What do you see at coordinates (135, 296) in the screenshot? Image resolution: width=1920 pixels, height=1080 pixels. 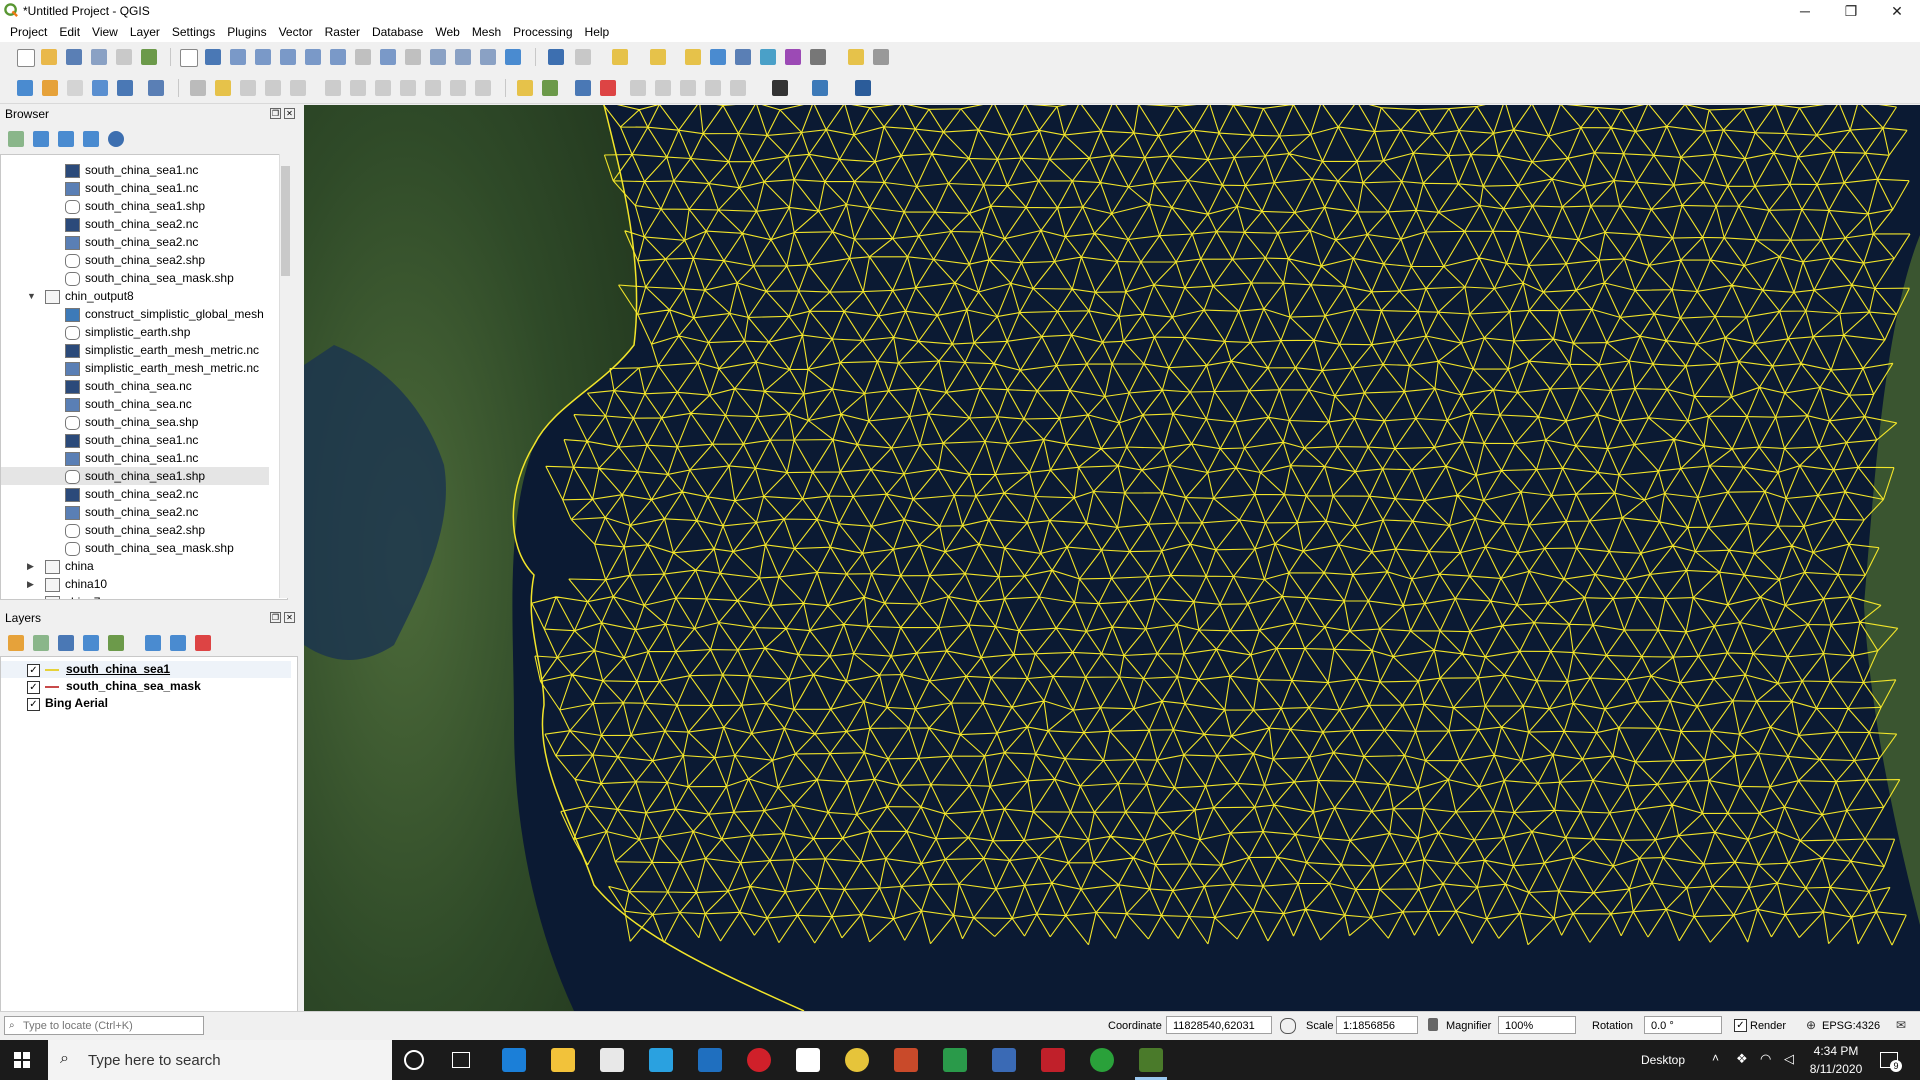 I see `browser-item: ▼ chin_output8` at bounding box center [135, 296].